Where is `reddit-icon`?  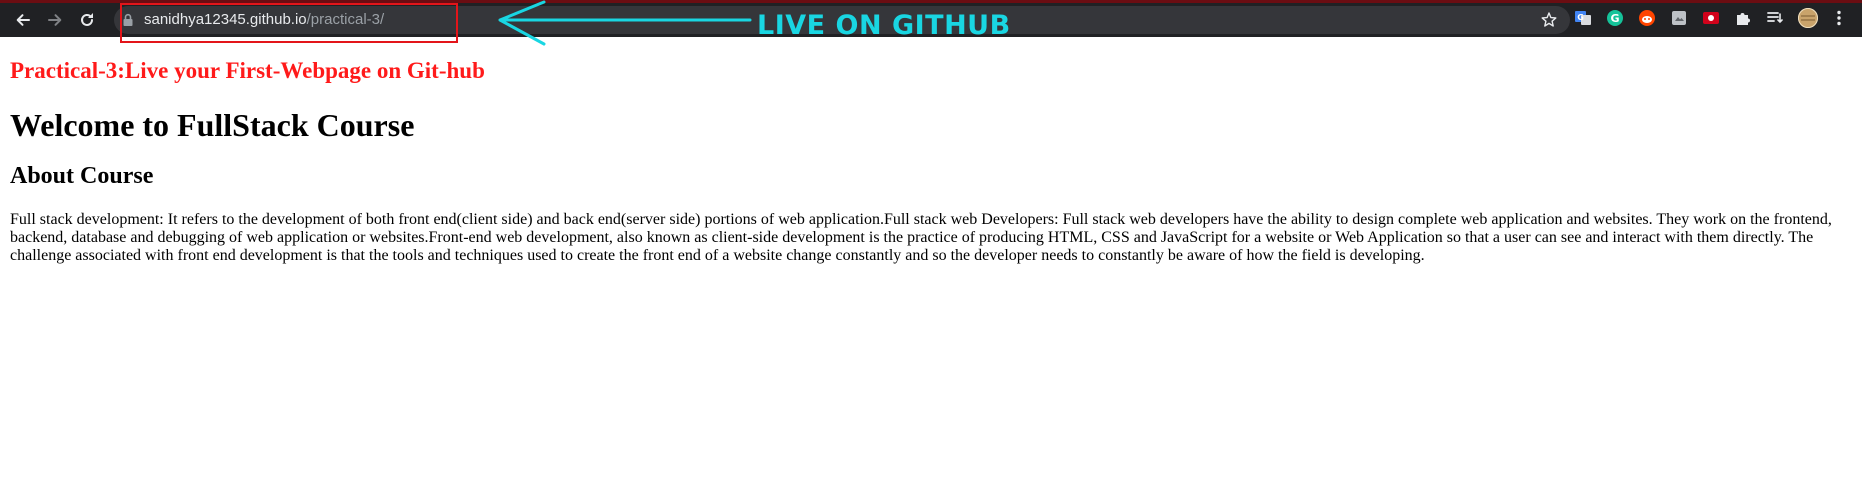
reddit-icon is located at coordinates (1647, 20).